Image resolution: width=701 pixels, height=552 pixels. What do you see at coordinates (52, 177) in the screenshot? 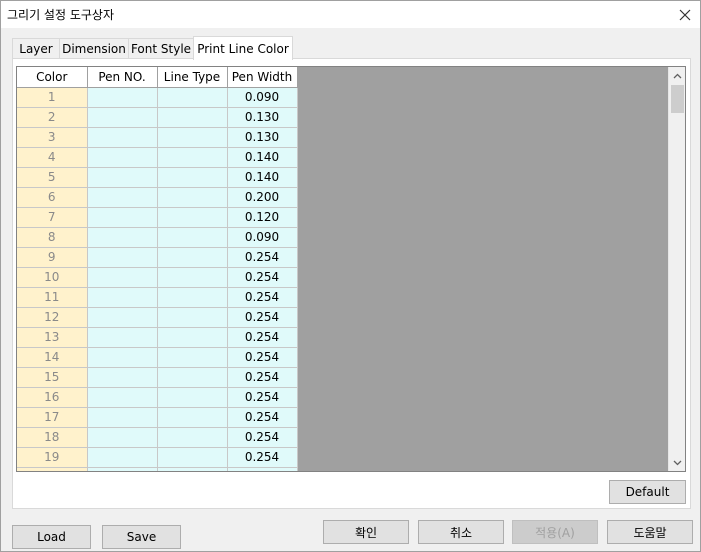
I see `color-cell: 5` at bounding box center [52, 177].